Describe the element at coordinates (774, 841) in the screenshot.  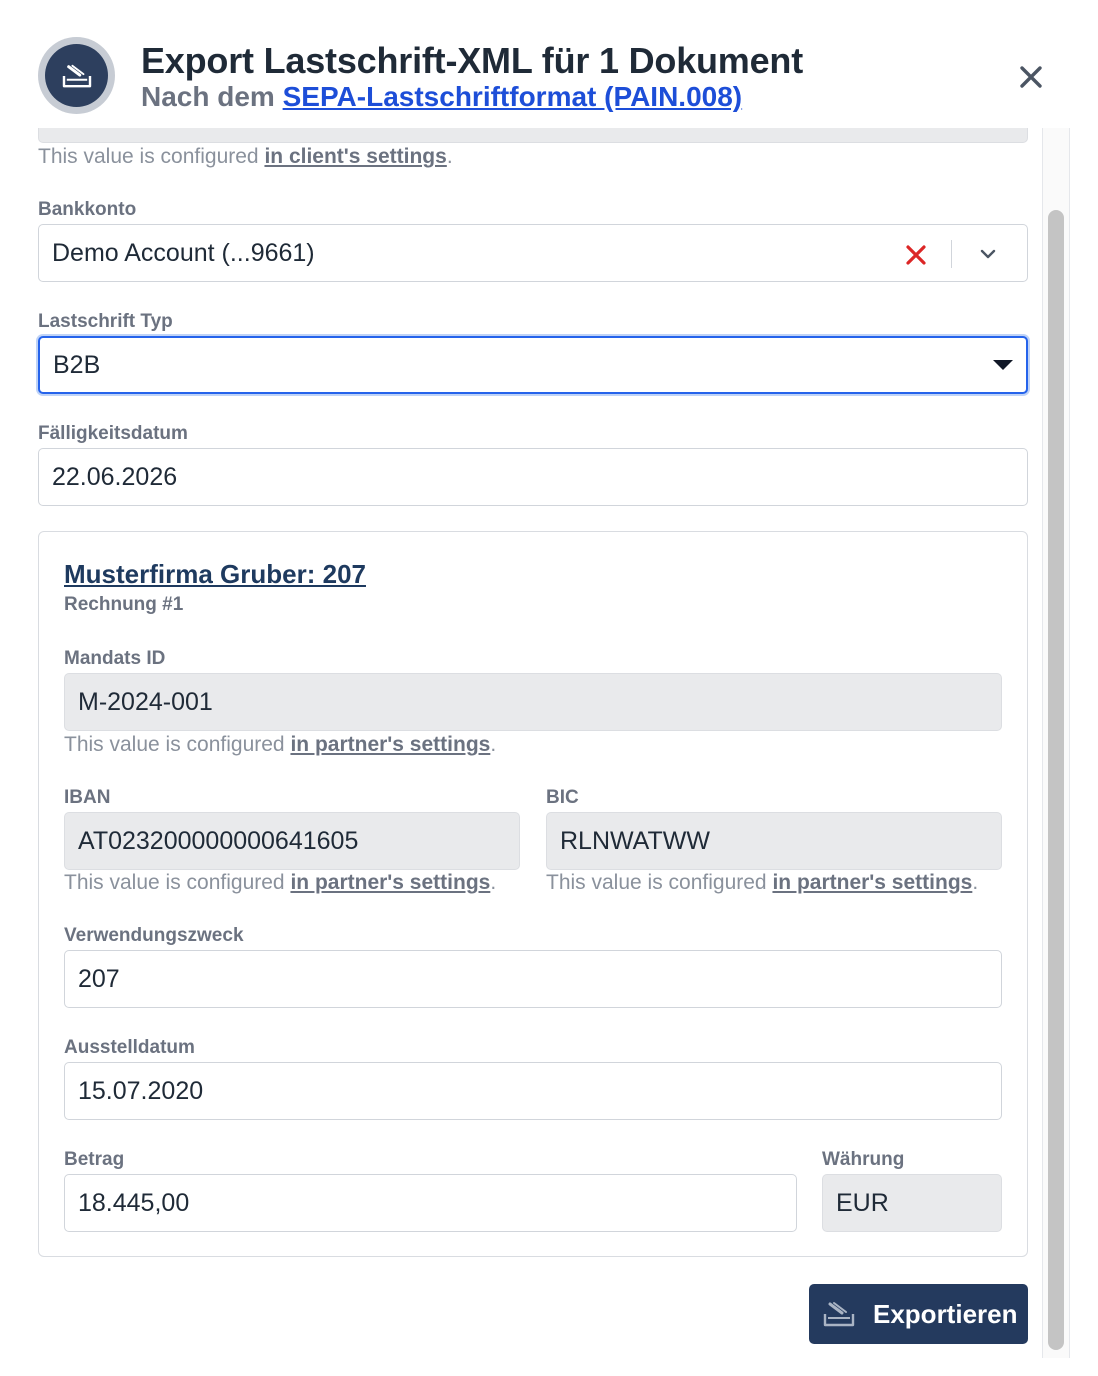
I see `bic-field: RLNWATWW` at that location.